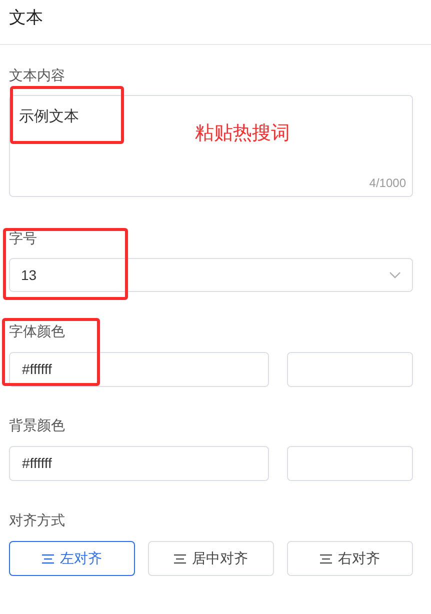  Describe the element at coordinates (211, 275) in the screenshot. I see `font-size-select: 13` at that location.